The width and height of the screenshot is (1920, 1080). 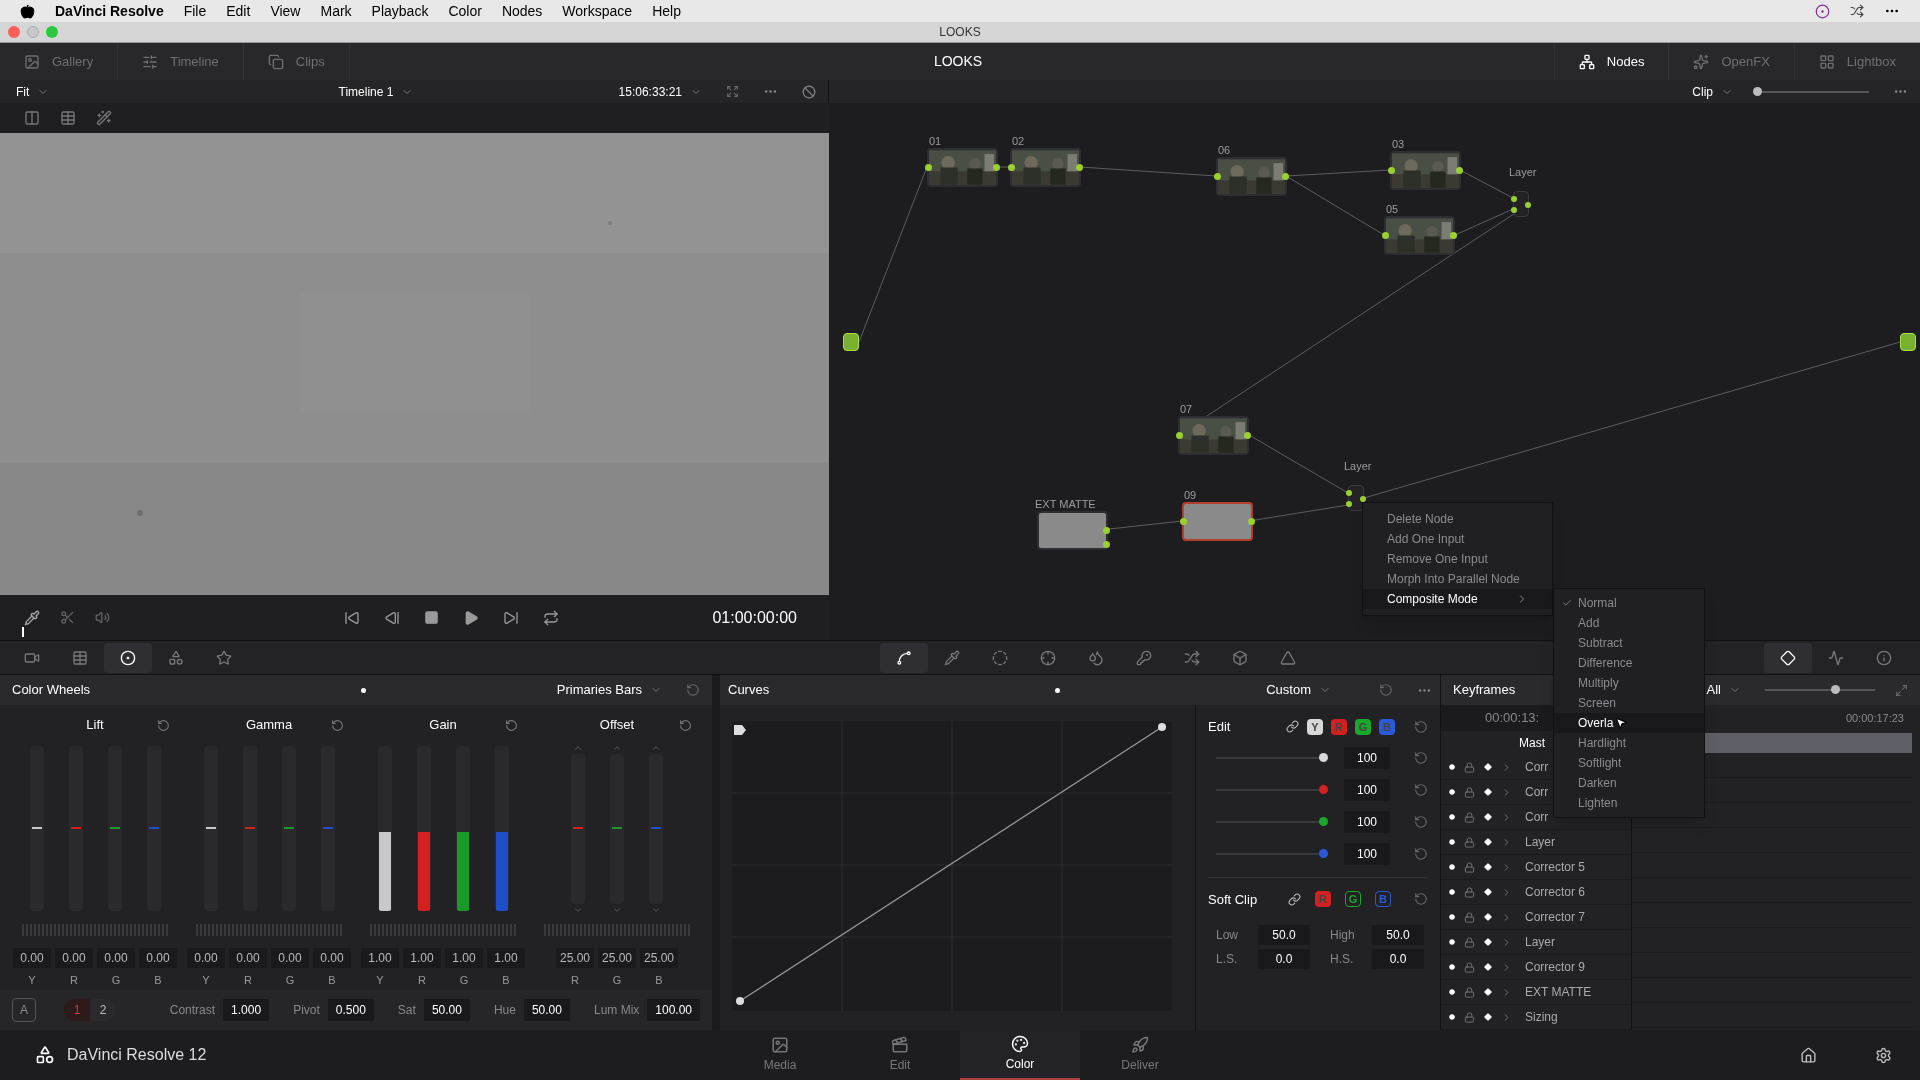 I want to click on menu-item: Workspace, so click(x=597, y=11).